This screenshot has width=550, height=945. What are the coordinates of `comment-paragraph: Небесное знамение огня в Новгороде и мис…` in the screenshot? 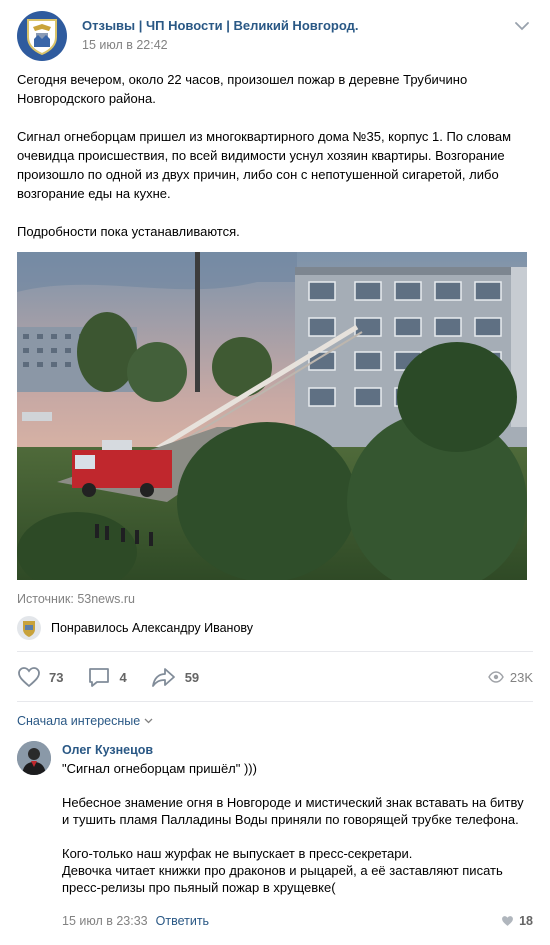 It's located at (293, 811).